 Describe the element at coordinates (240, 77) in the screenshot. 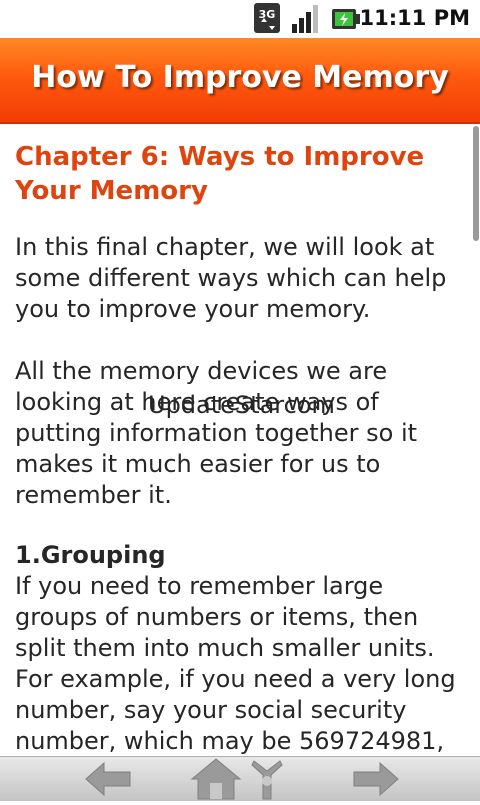

I see `app-title: How To Improve Memory` at that location.